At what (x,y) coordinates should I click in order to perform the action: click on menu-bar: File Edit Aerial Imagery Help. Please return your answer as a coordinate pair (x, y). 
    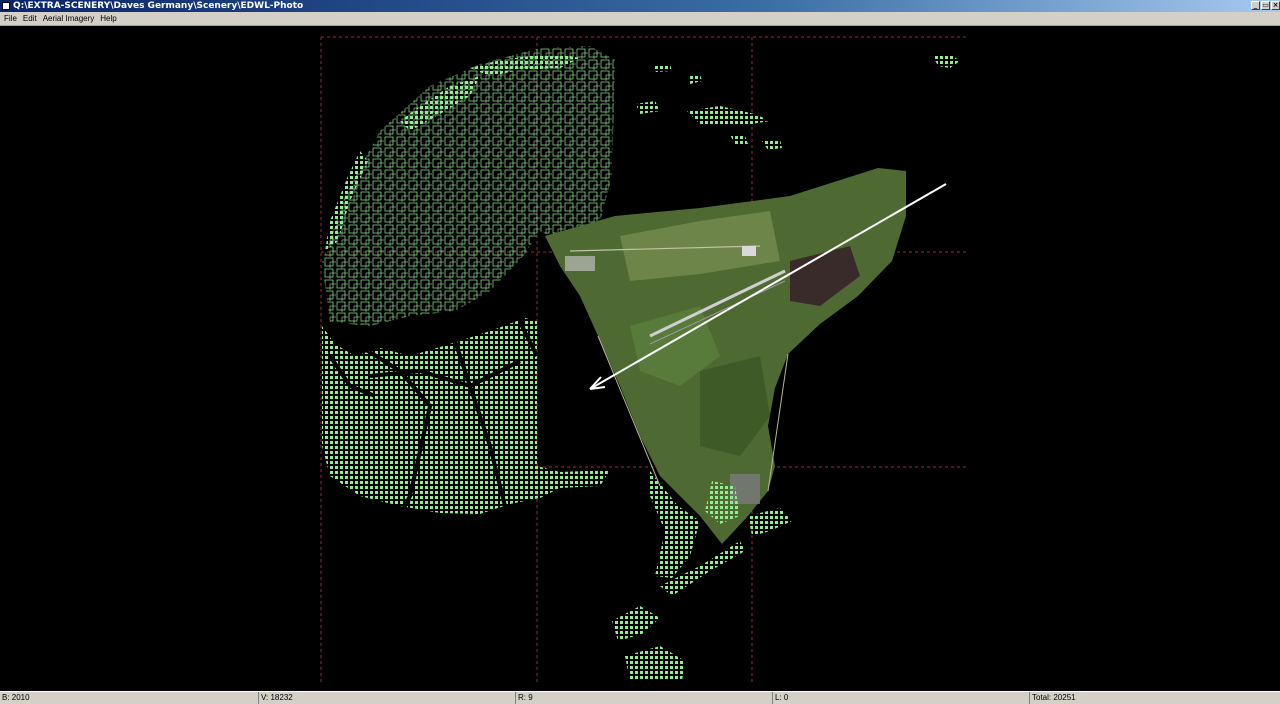
    Looking at the image, I should click on (640, 19).